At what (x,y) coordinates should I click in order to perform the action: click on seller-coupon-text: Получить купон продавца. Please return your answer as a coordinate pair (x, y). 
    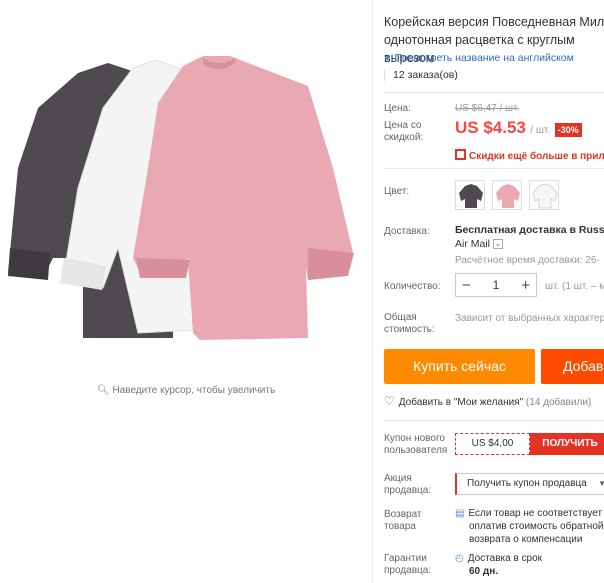
    Looking at the image, I should click on (527, 483).